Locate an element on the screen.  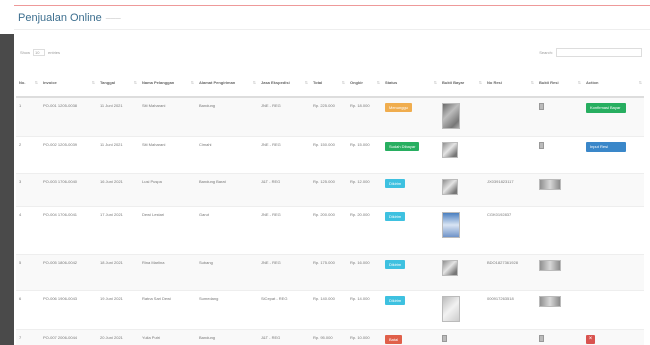
cell-date: 16 Juni 2021 is located at coordinates (118, 190).